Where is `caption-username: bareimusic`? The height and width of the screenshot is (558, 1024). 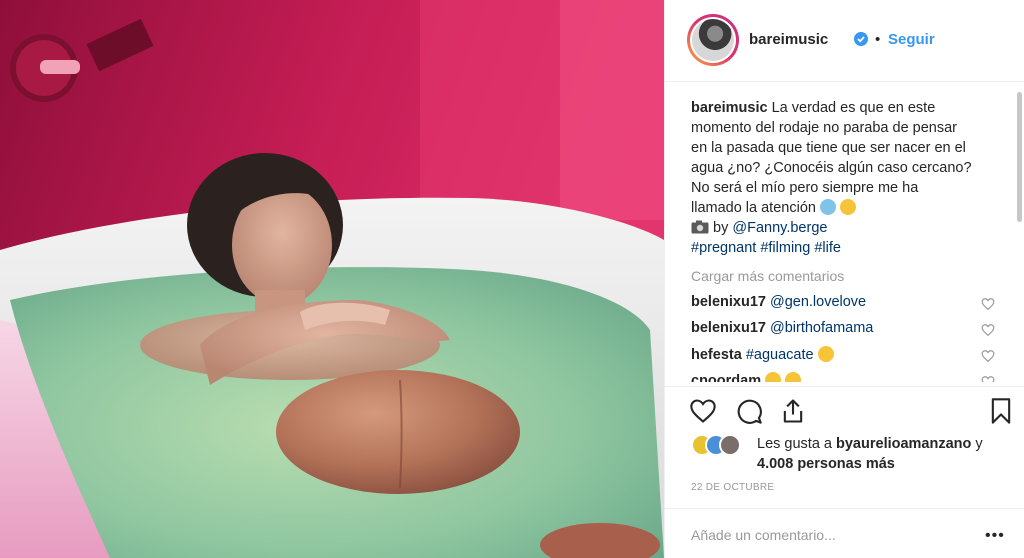 caption-username: bareimusic is located at coordinates (729, 108).